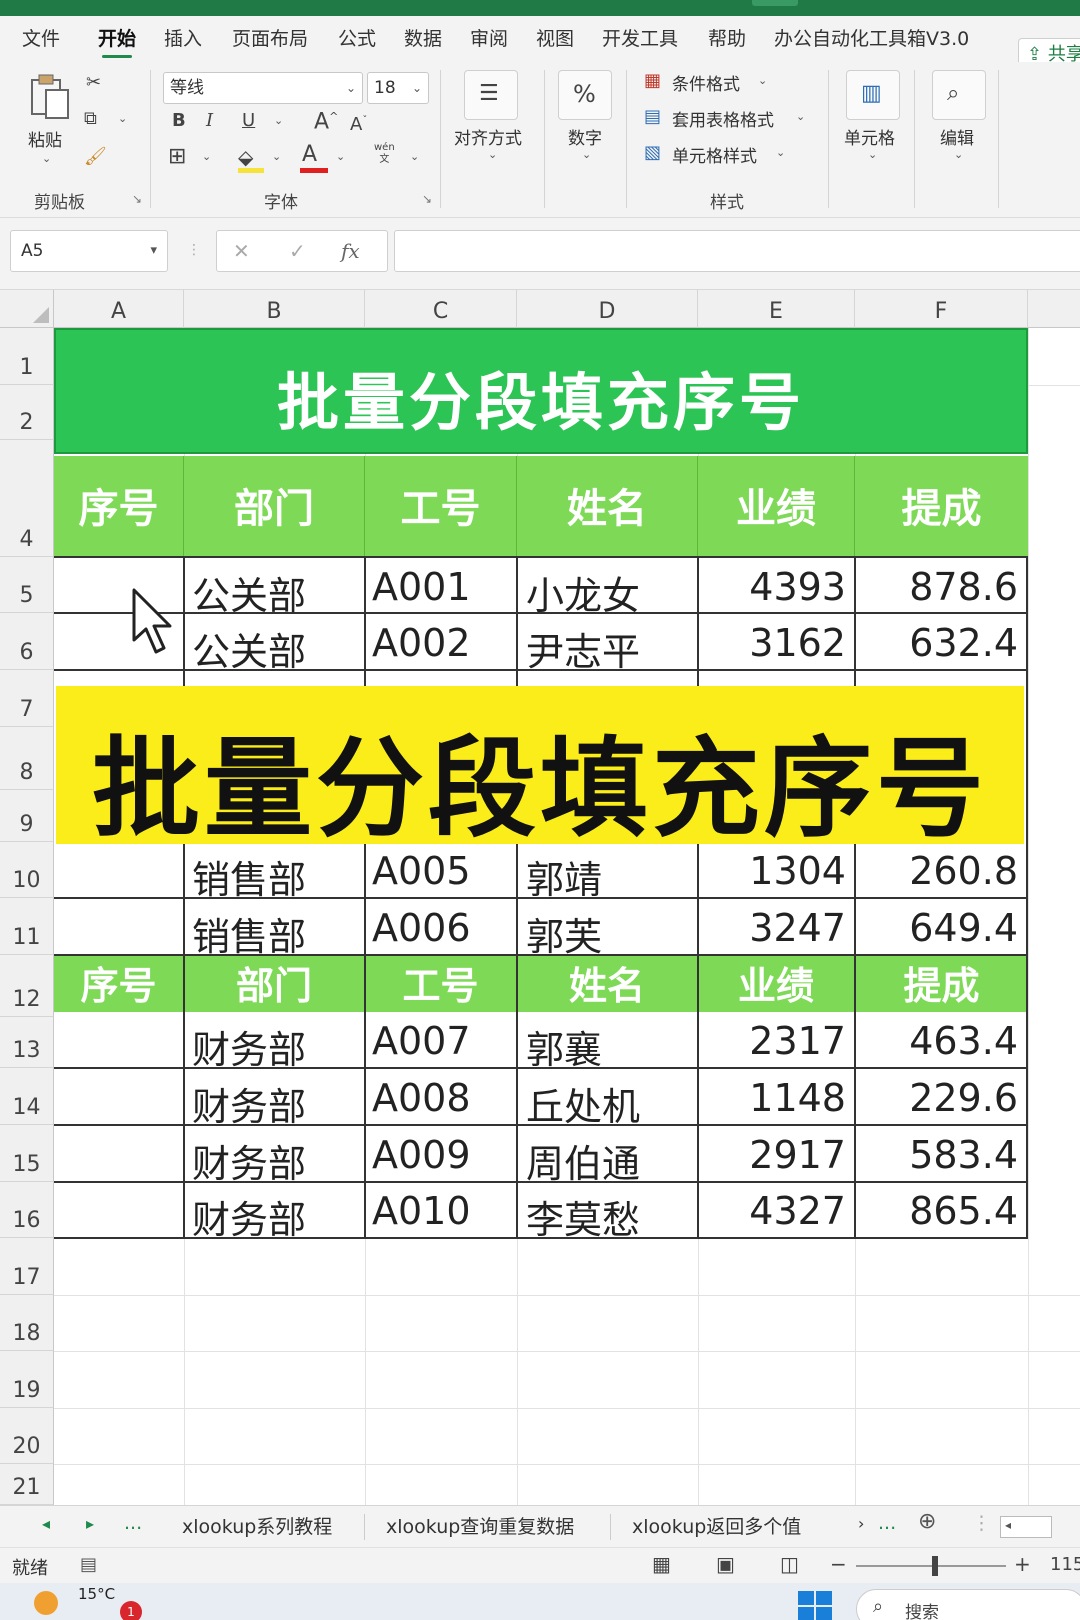 Image resolution: width=1080 pixels, height=1620 pixels. What do you see at coordinates (27, 356) in the screenshot?
I see `row-header: 1` at bounding box center [27, 356].